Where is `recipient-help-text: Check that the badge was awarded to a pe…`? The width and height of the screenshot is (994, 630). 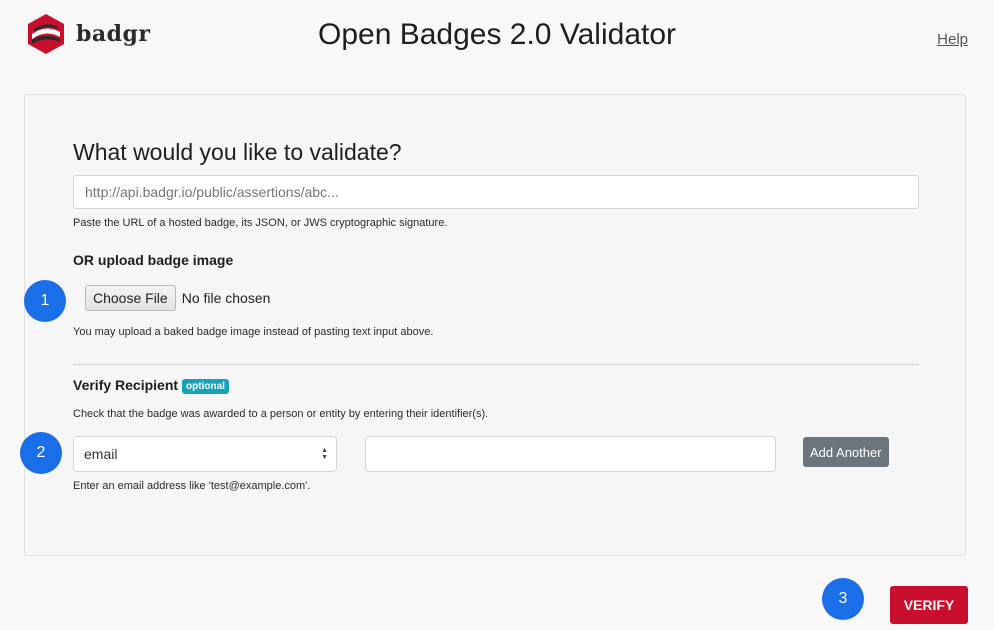
recipient-help-text: Check that the badge was awarded to a pe… is located at coordinates (281, 414).